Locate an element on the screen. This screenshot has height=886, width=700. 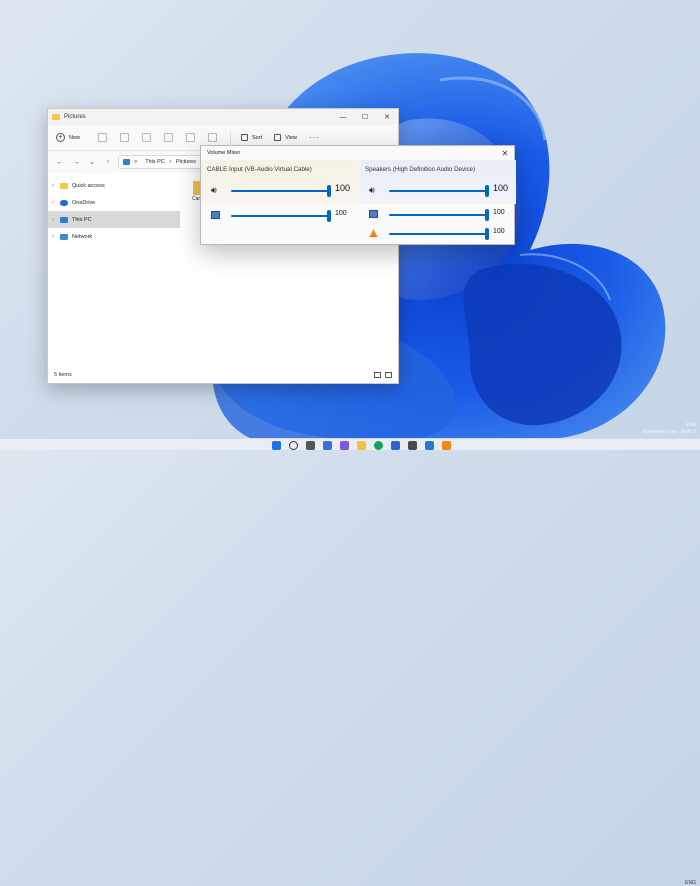
watermark-line: Evaluation copy. Build 2 is located at coordinates (669, 432).